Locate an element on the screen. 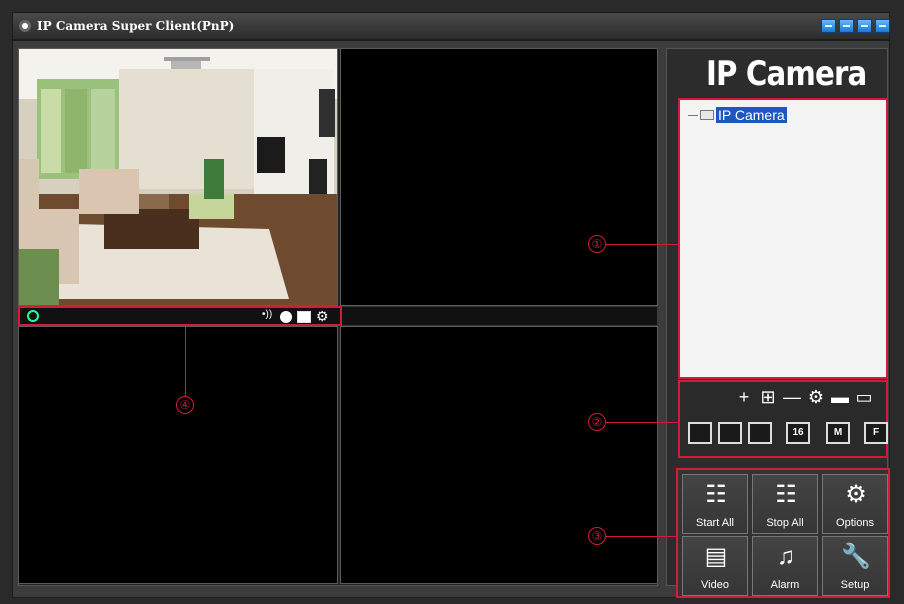 This screenshot has height=604, width=904. video-icon: ▤ is located at coordinates (716, 556).